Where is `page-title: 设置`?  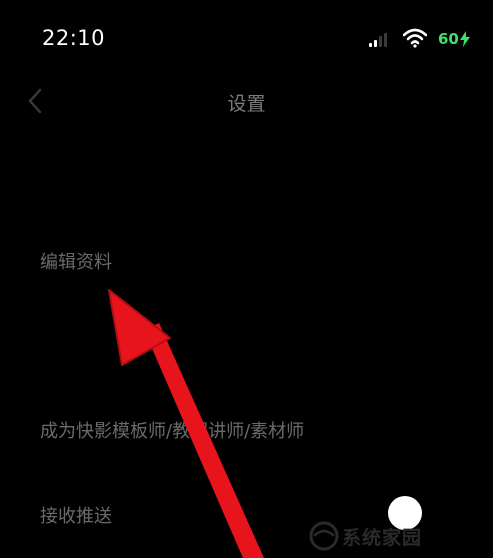 page-title: 设置 is located at coordinates (246, 104).